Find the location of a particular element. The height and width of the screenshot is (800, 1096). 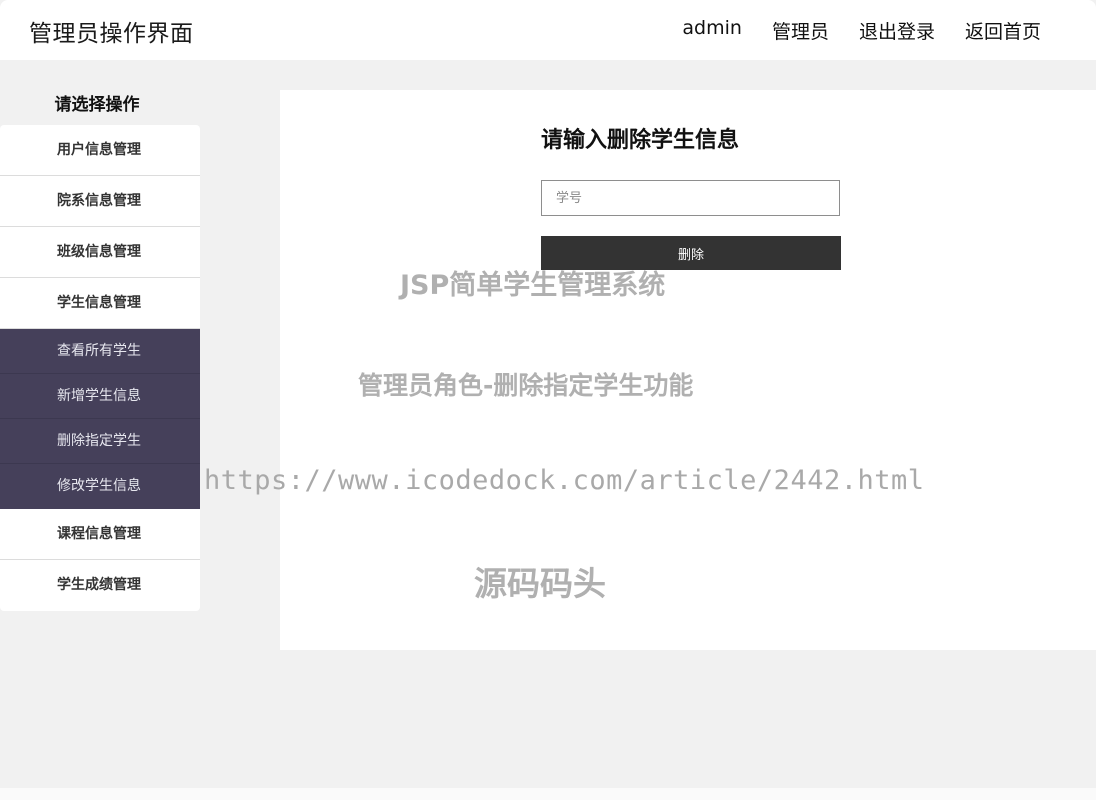

bottom-strip is located at coordinates (548, 794).